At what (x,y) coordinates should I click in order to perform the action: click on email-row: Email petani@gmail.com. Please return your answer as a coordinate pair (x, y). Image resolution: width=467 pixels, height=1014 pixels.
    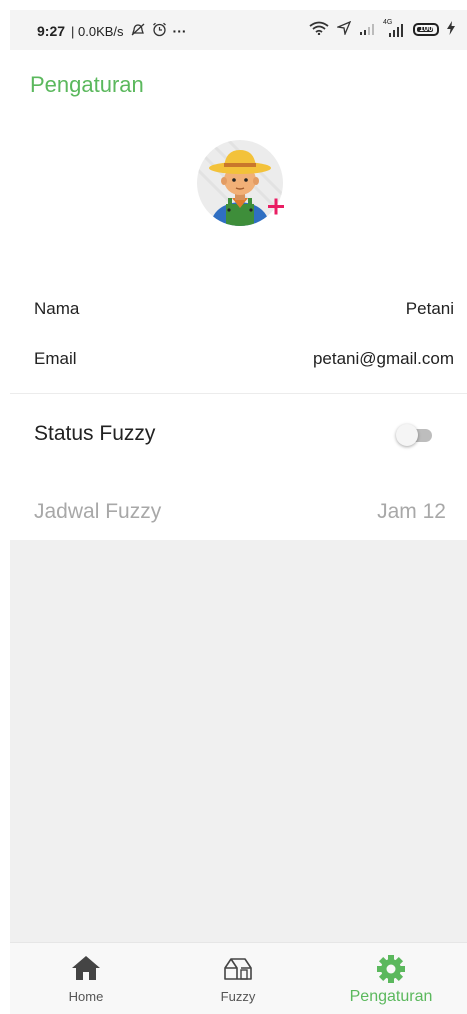
    Looking at the image, I should click on (244, 359).